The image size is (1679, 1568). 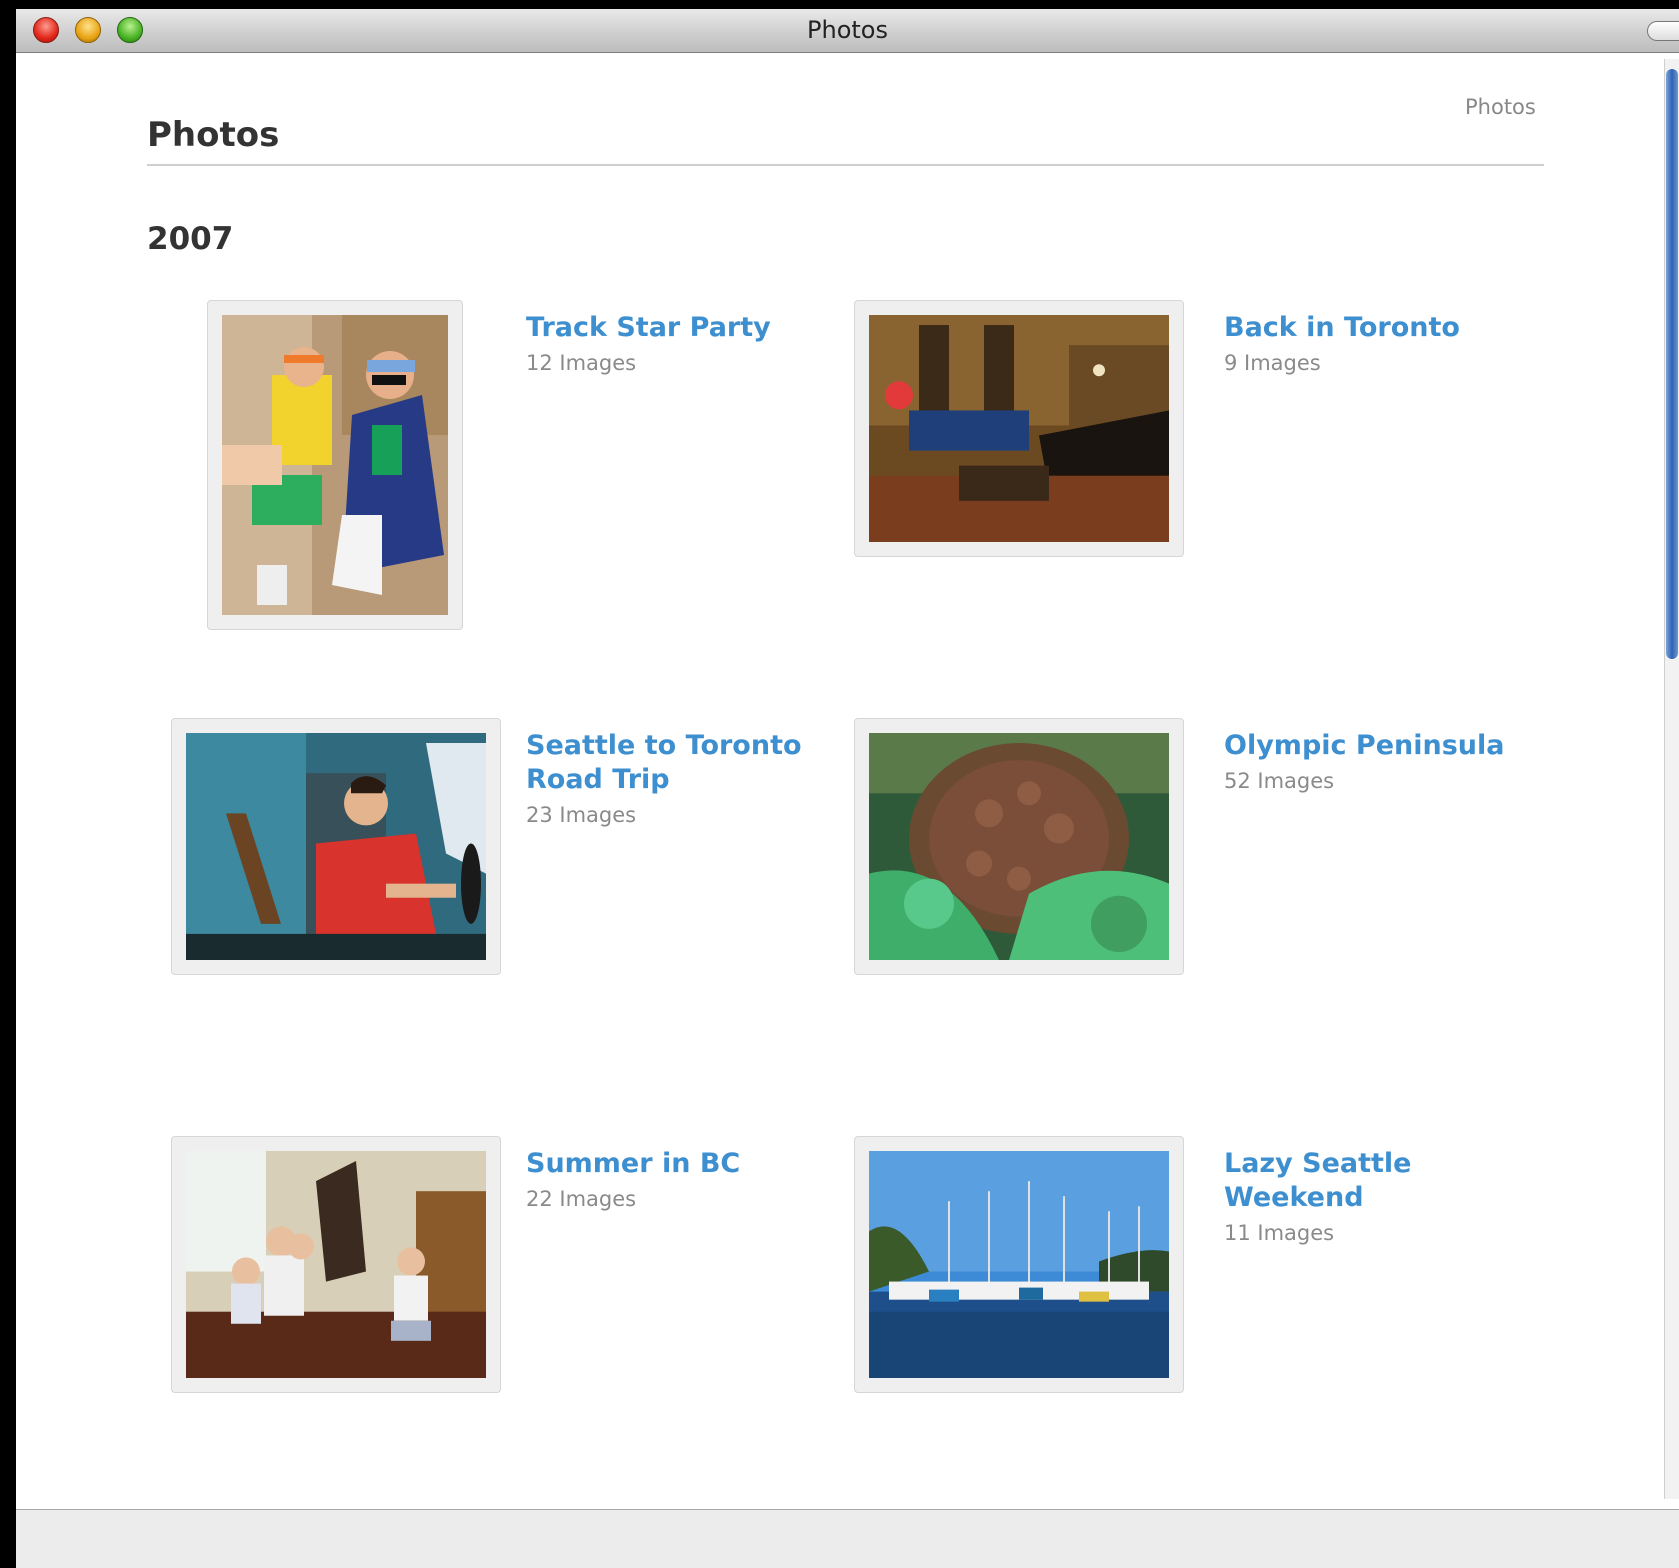 What do you see at coordinates (676, 763) in the screenshot?
I see `album-title-link: Seattle to Toronto Road Trip` at bounding box center [676, 763].